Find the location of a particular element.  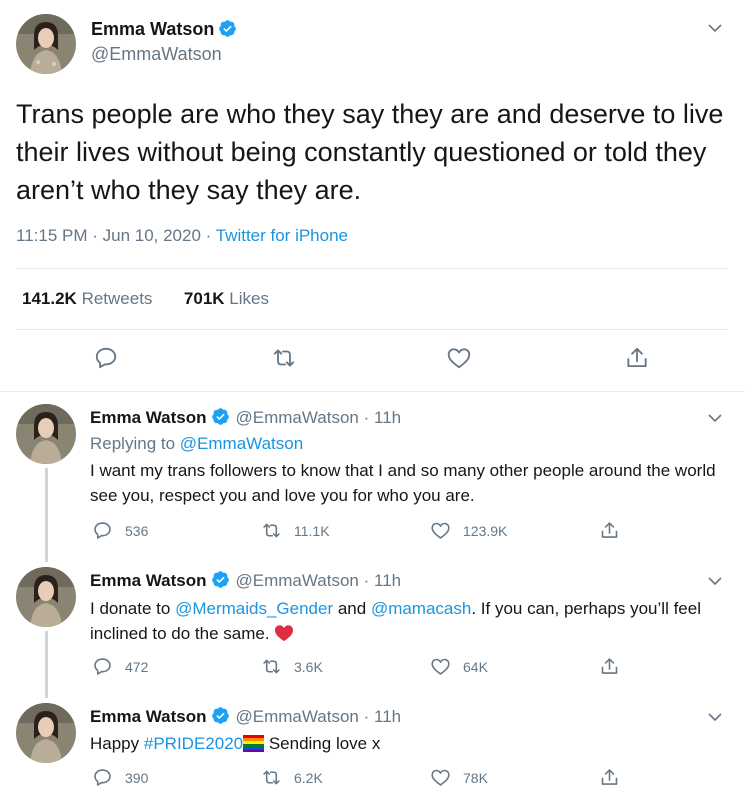

retweets-stat: 141.2K Retweets is located at coordinates (87, 298).